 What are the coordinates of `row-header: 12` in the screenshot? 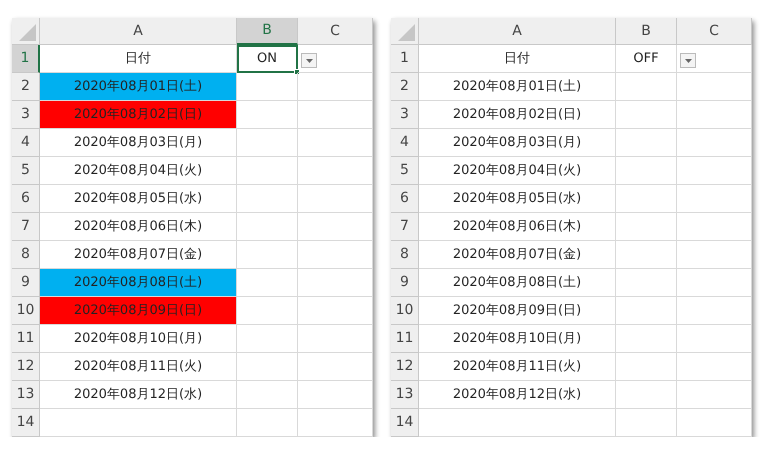 It's located at (26, 367).